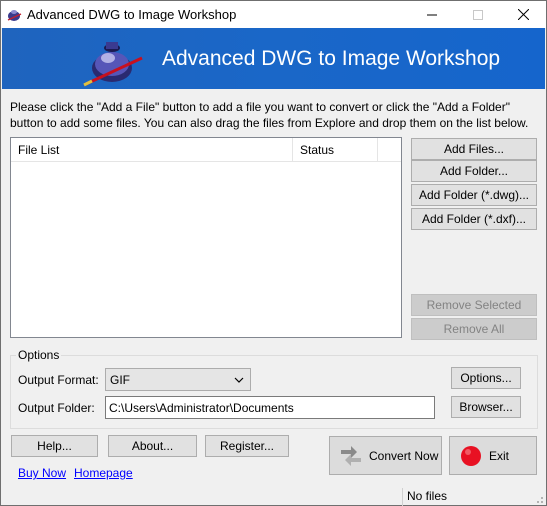  What do you see at coordinates (499, 455) in the screenshot?
I see `exit-label: Exit` at bounding box center [499, 455].